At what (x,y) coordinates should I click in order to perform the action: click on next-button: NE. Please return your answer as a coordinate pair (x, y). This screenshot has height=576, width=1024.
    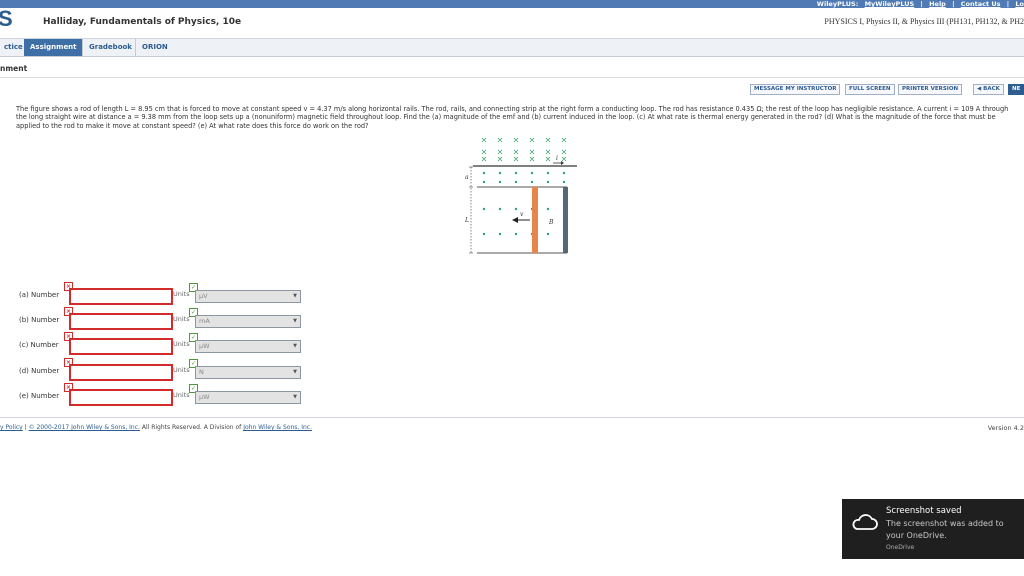
    Looking at the image, I should click on (1016, 89).